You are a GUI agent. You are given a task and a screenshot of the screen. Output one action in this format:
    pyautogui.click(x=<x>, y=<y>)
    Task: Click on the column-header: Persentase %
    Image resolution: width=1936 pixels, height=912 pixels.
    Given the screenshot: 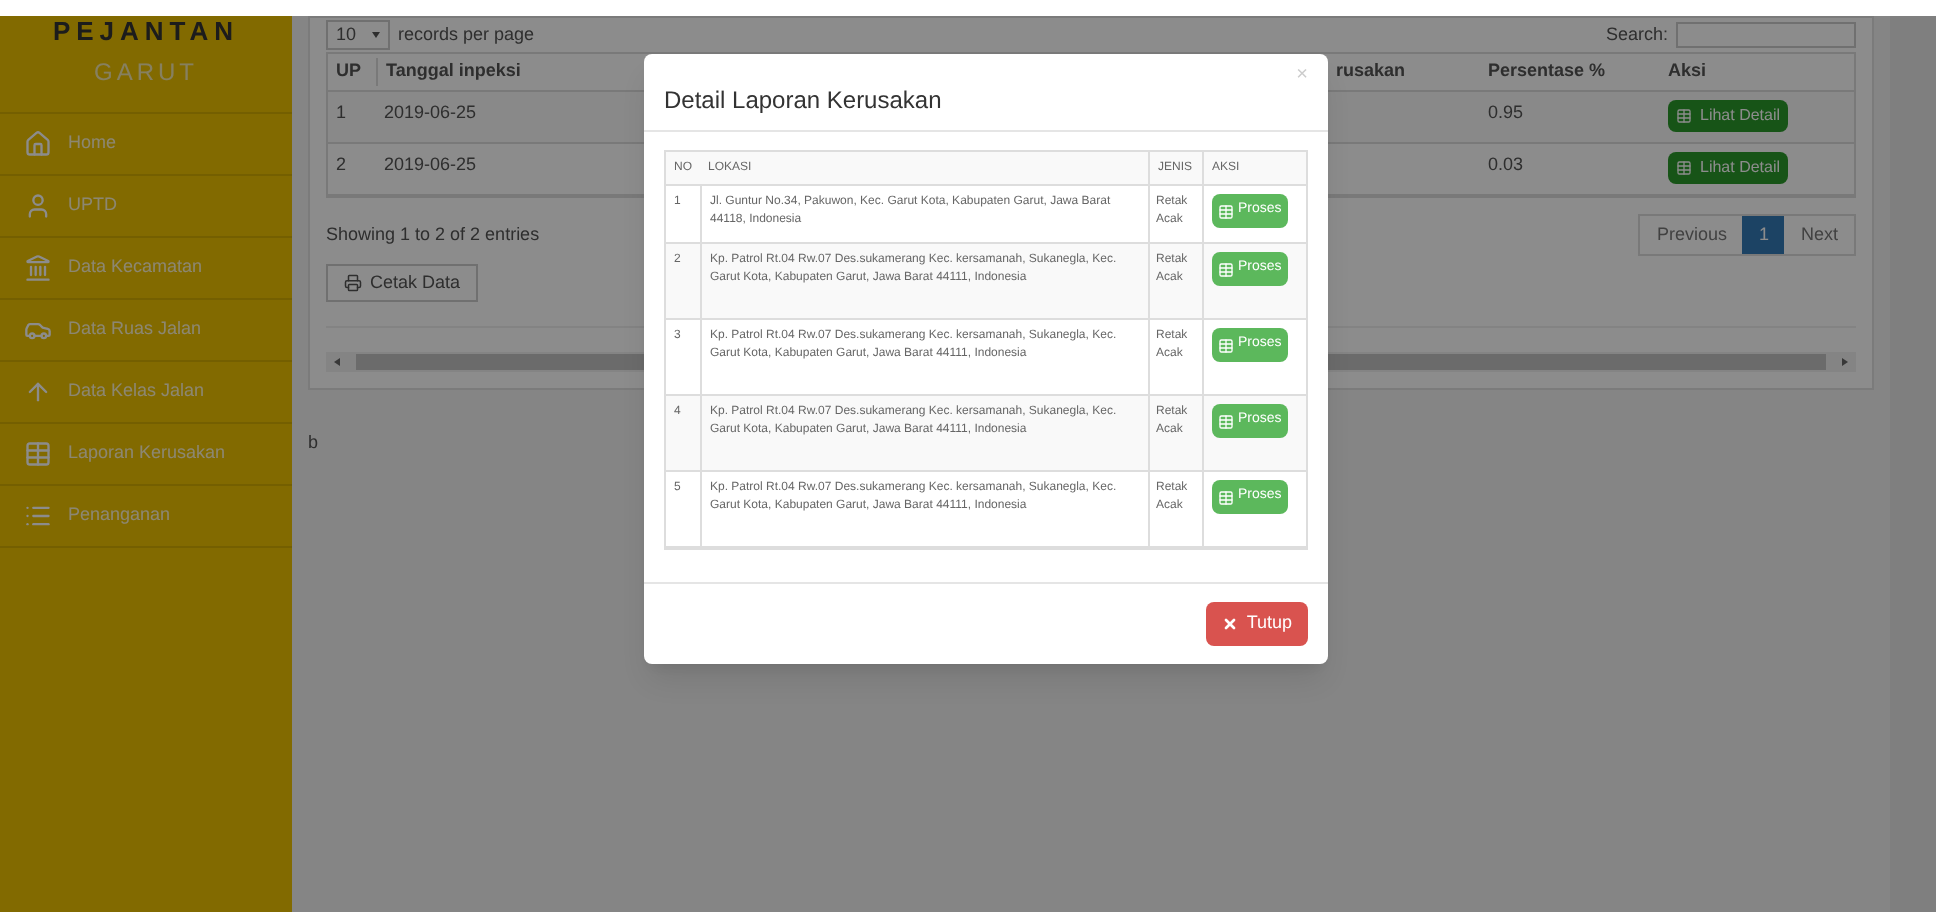 What is the action you would take?
    pyautogui.click(x=1547, y=71)
    